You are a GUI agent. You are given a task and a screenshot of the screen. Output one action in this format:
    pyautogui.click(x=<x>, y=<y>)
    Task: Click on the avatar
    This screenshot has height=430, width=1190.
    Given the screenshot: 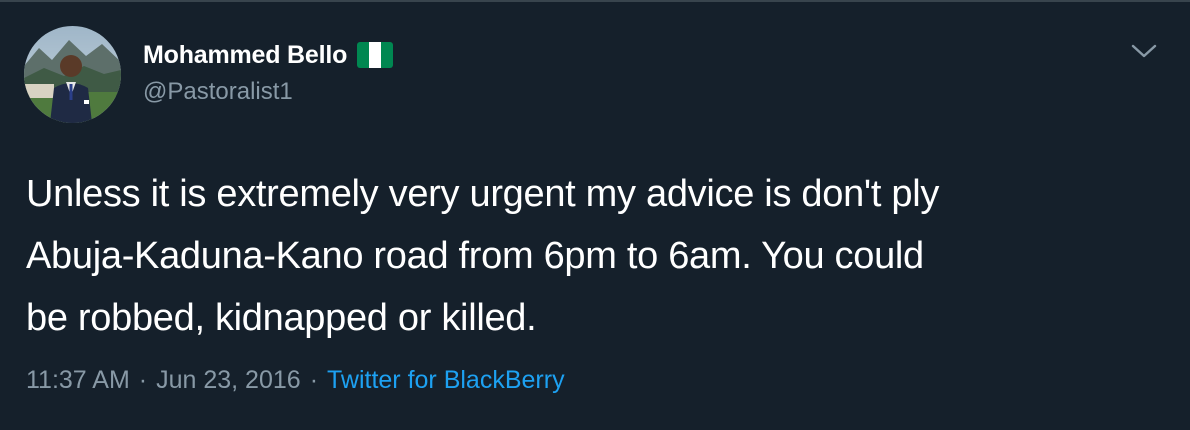 What is the action you would take?
    pyautogui.click(x=72, y=74)
    